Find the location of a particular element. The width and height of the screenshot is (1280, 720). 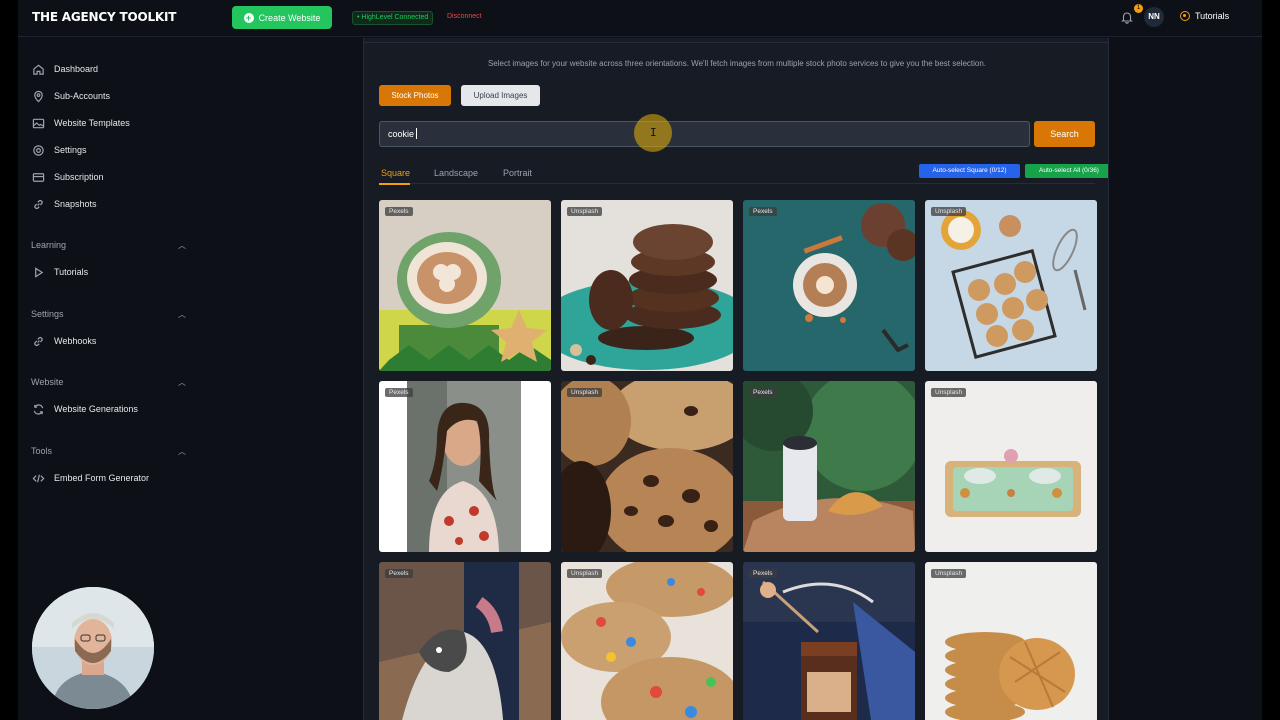

section-settings-heading: Settings is located at coordinates (47, 314).